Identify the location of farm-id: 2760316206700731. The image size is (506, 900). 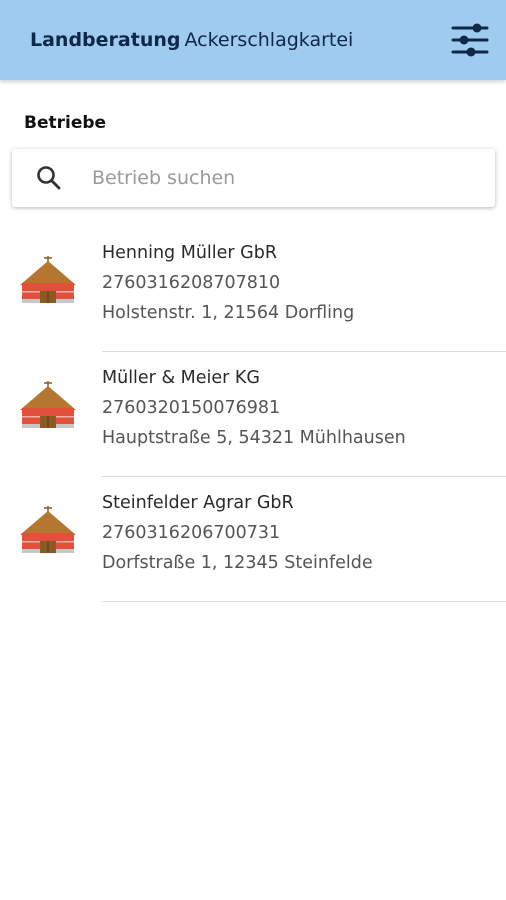
(191, 533).